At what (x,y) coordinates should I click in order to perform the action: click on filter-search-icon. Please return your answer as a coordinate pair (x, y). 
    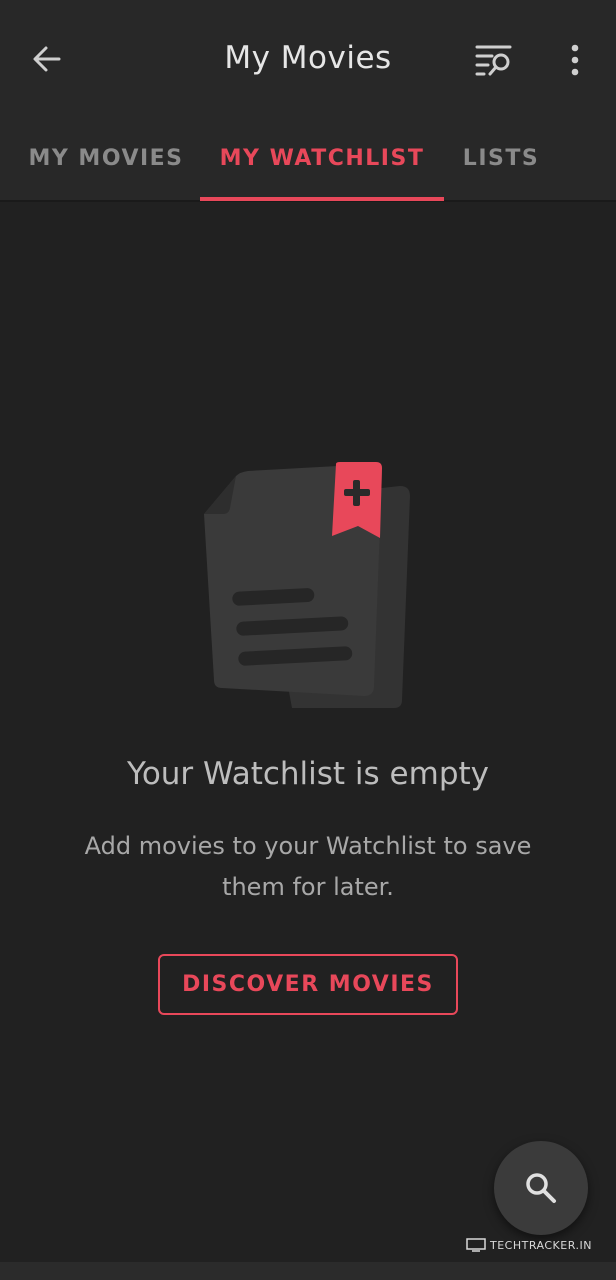
    Looking at the image, I should click on (493, 60).